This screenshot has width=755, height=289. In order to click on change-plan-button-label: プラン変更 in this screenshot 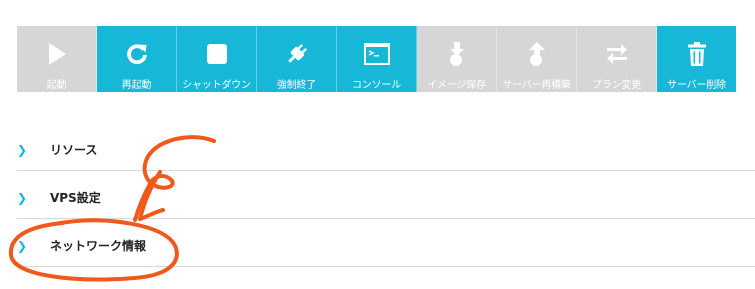, I will do `click(616, 85)`.